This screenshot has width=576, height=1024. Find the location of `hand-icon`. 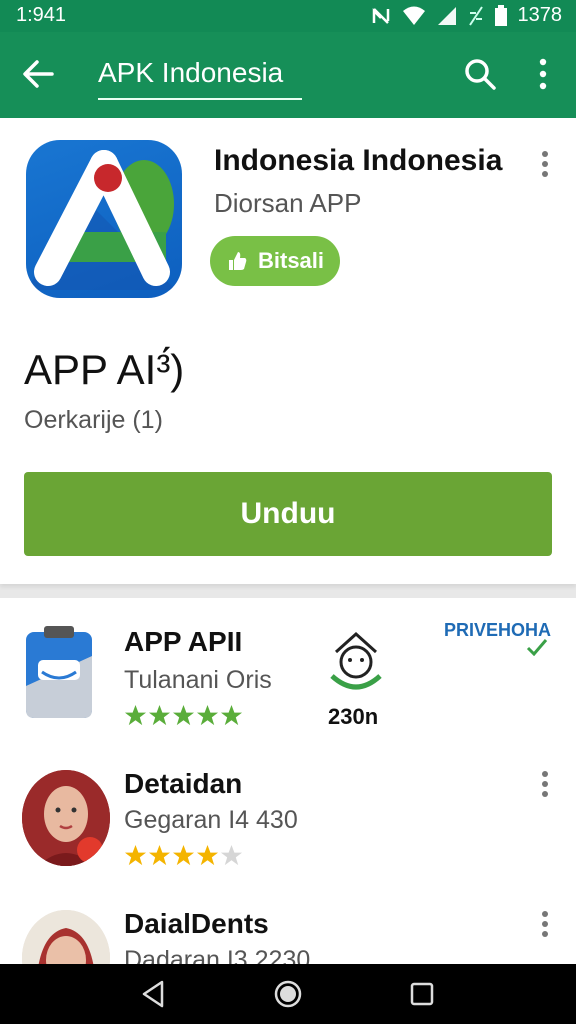

hand-icon is located at coordinates (238, 261).